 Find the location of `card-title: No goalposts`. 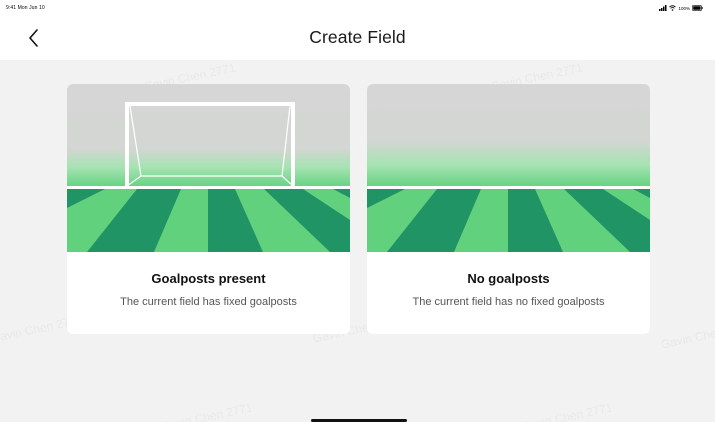

card-title: No goalposts is located at coordinates (508, 278).